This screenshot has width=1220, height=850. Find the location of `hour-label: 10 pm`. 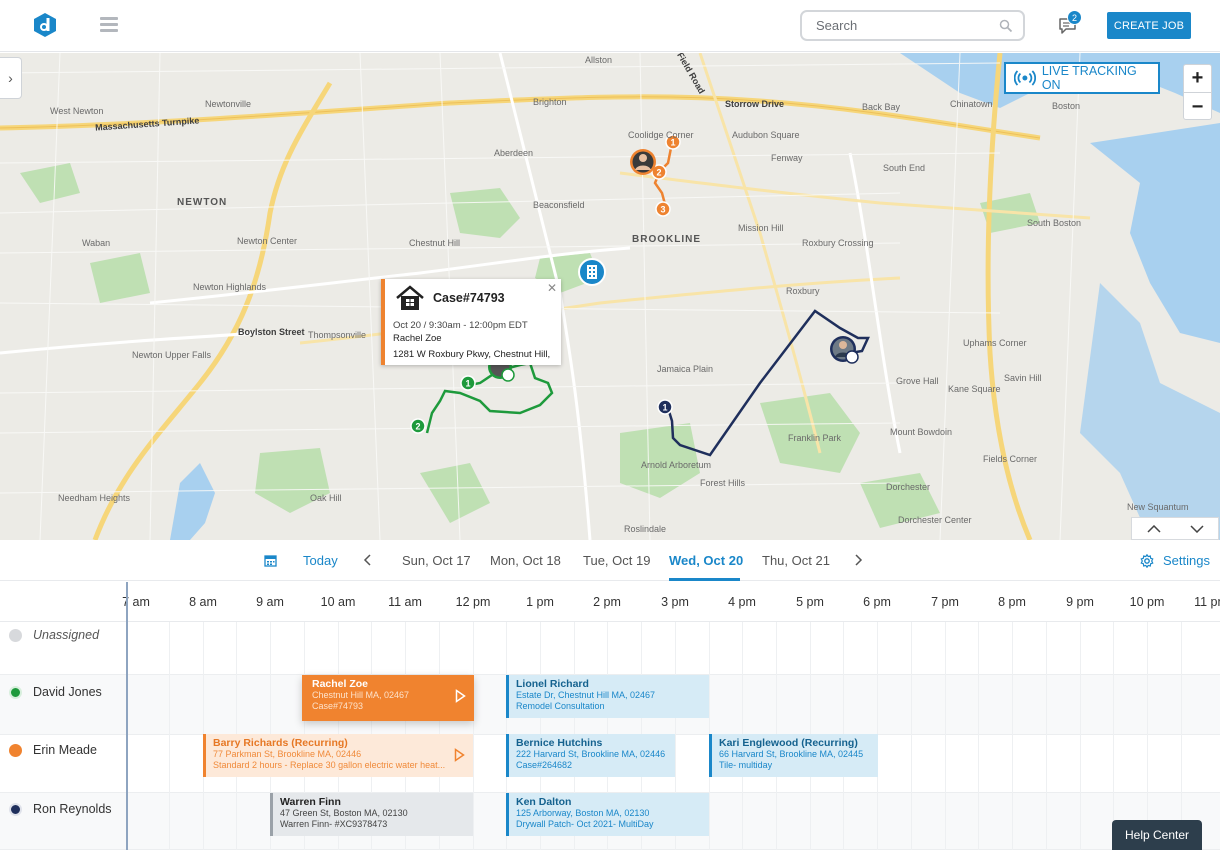

hour-label: 10 pm is located at coordinates (1147, 602).